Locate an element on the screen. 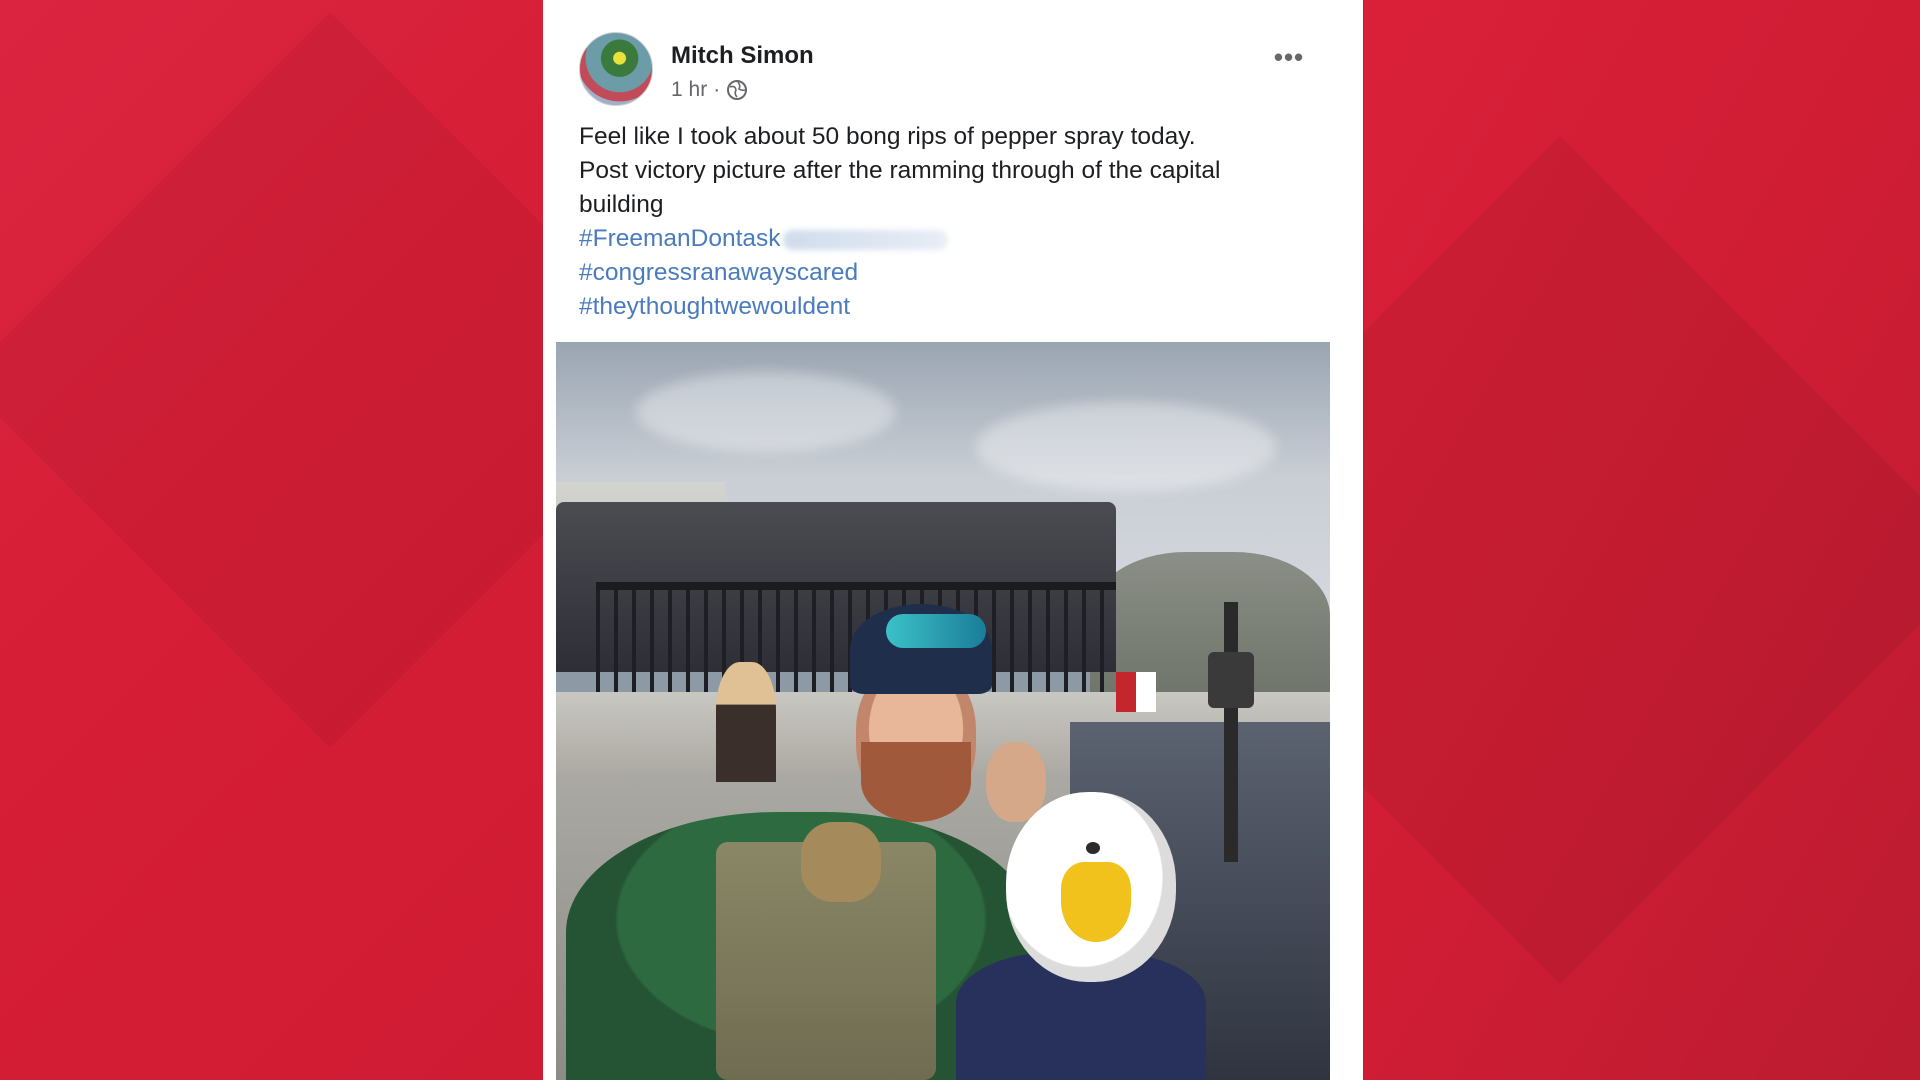  author-name: Mitch Simon is located at coordinates (742, 56).